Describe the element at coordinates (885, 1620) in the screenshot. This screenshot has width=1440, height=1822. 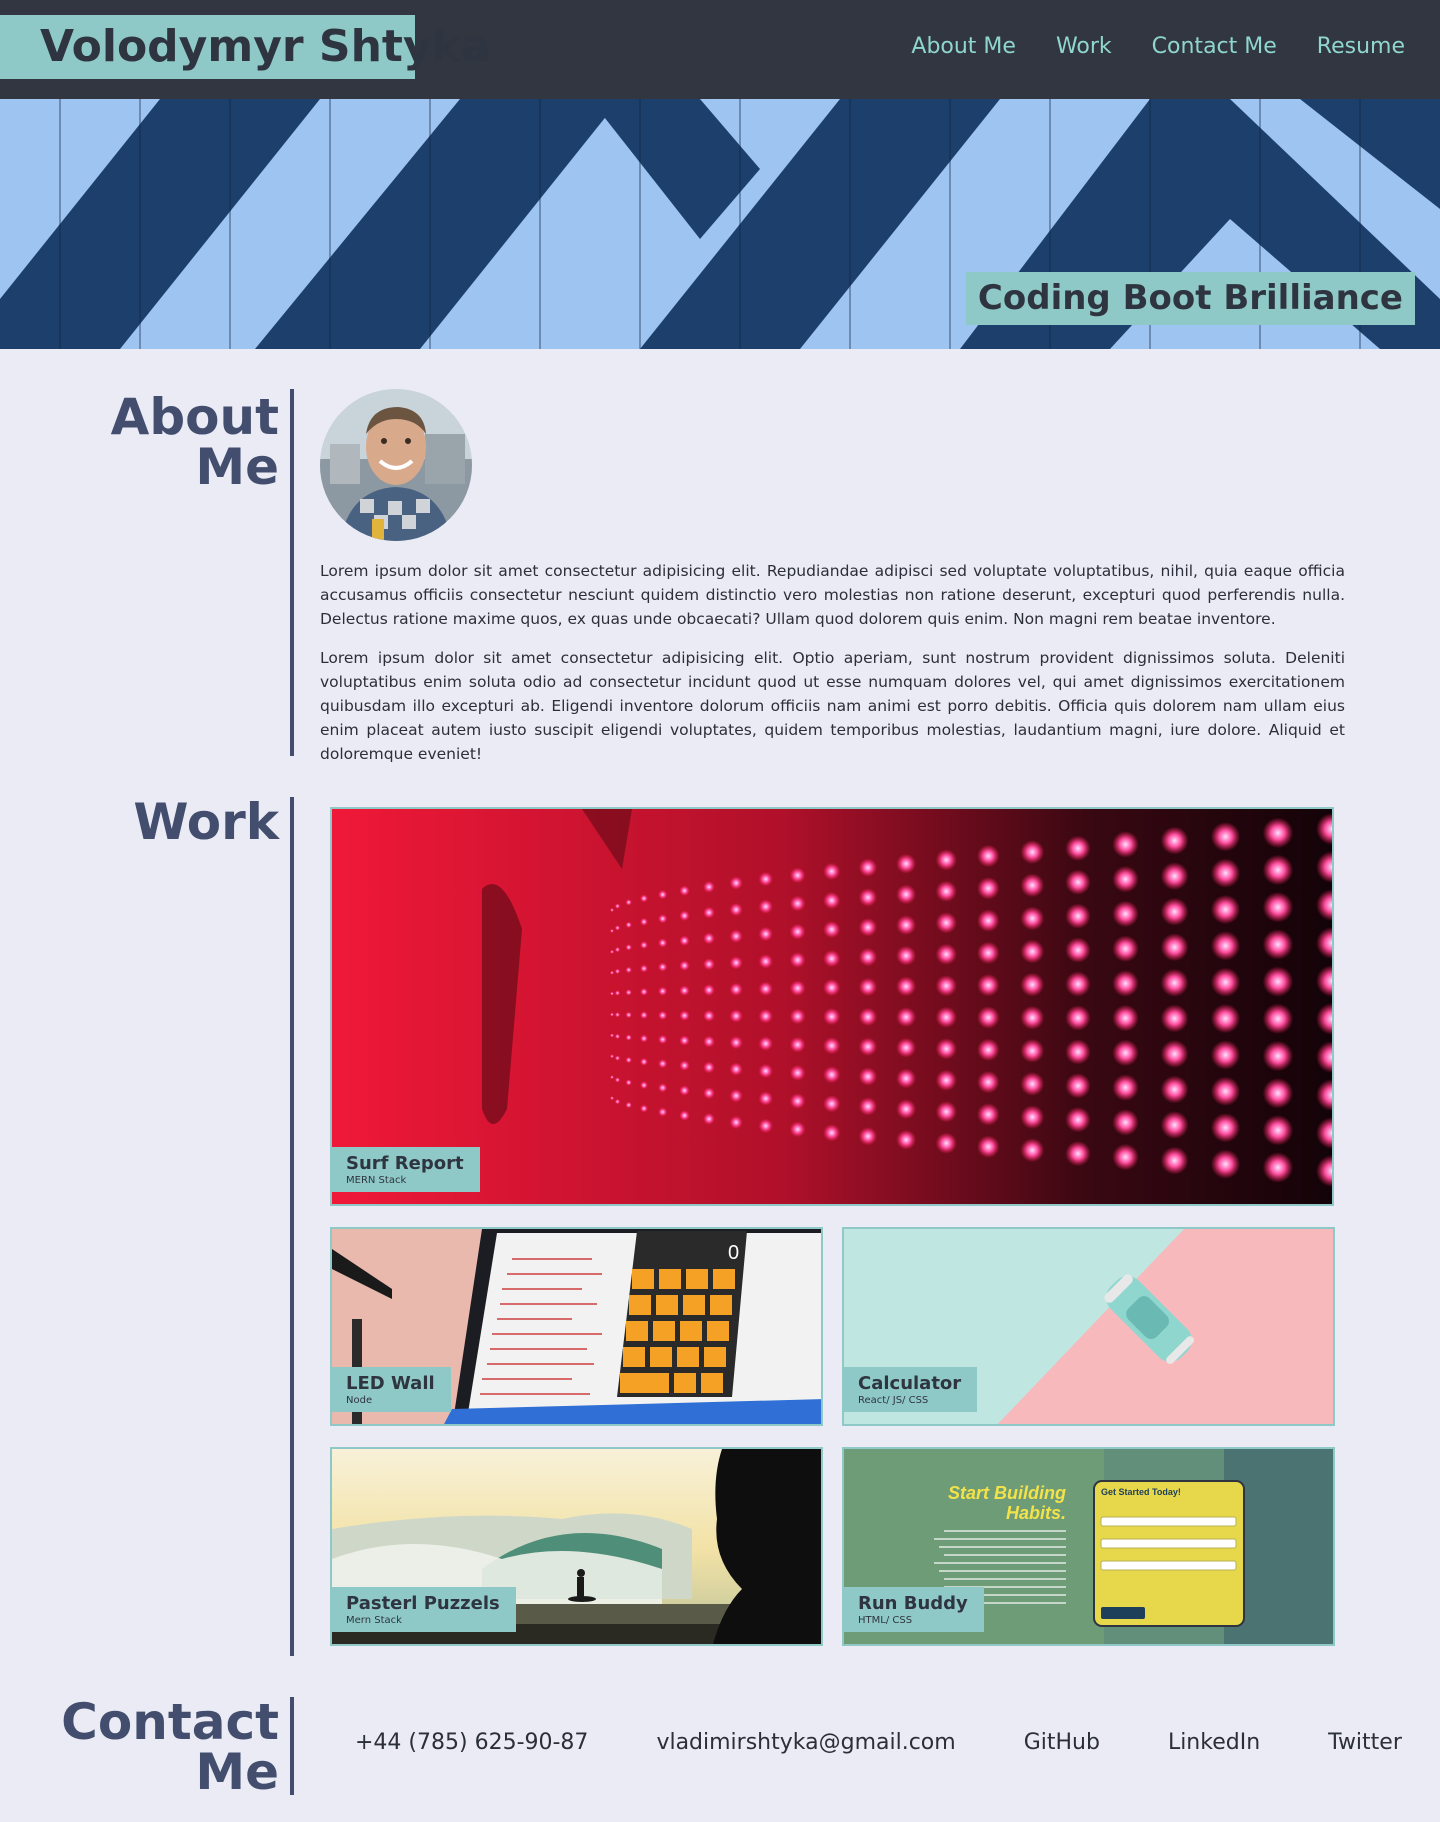
I see `project-stack: HTML/ CSS` at that location.